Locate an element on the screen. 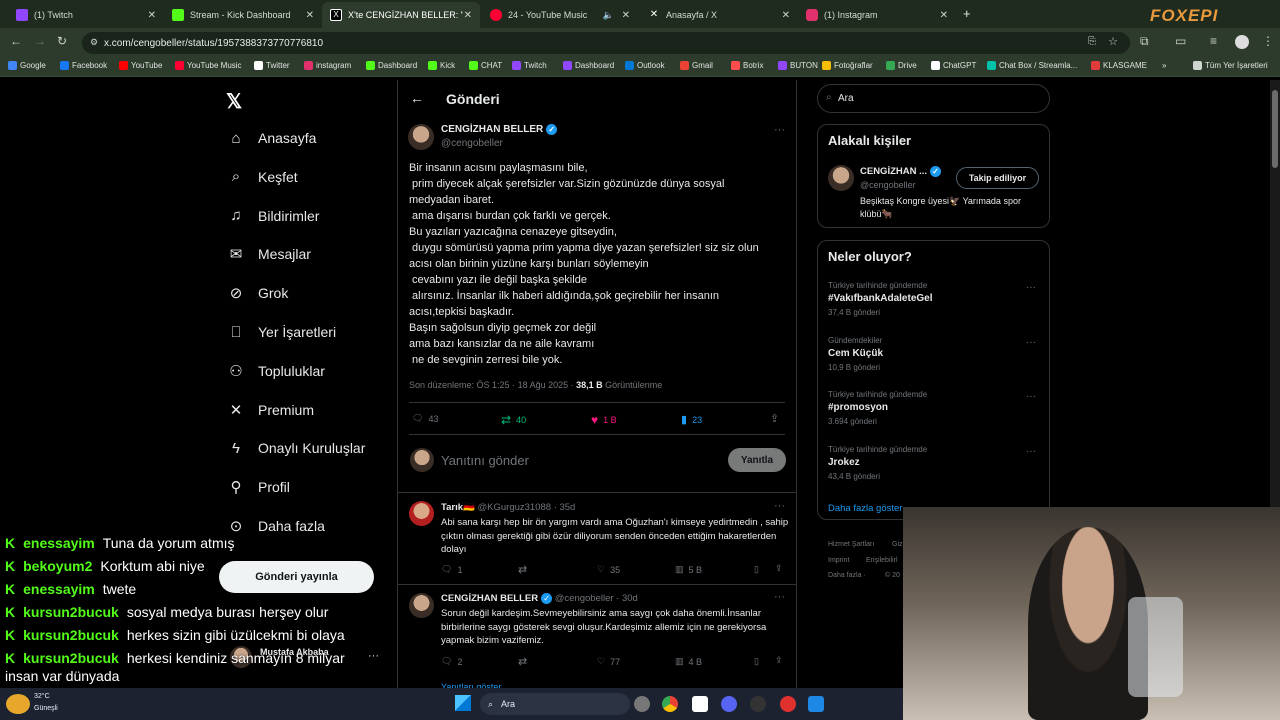 This screenshot has width=1280, height=720. following-button: Takip ediliyor is located at coordinates (997, 178).